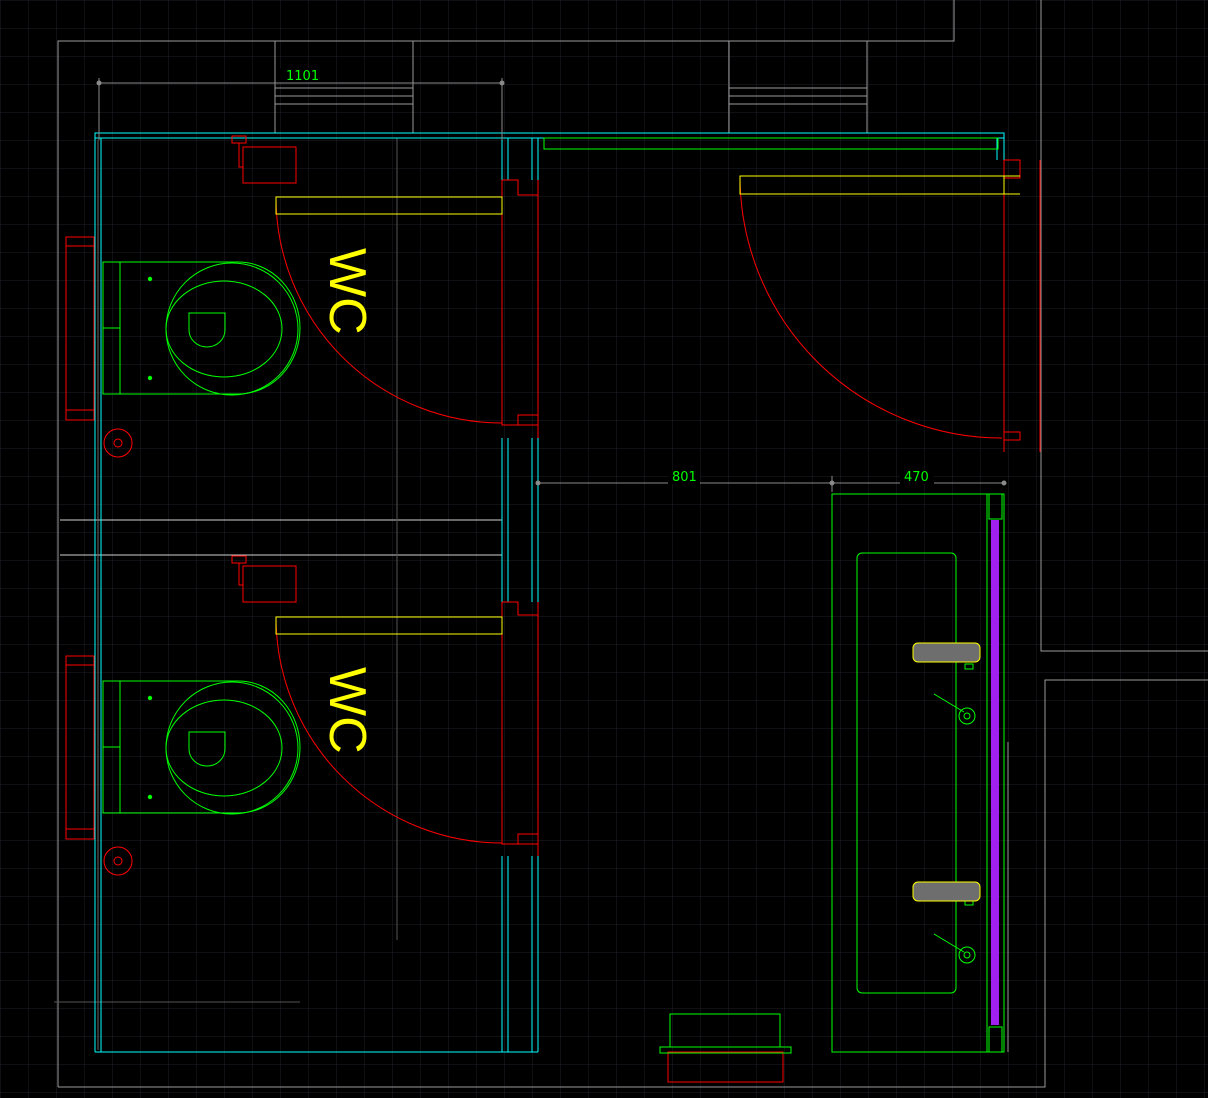 This screenshot has width=1208, height=1098. Describe the element at coordinates (347, 710) in the screenshot. I see `room-label-lower: WC` at that location.